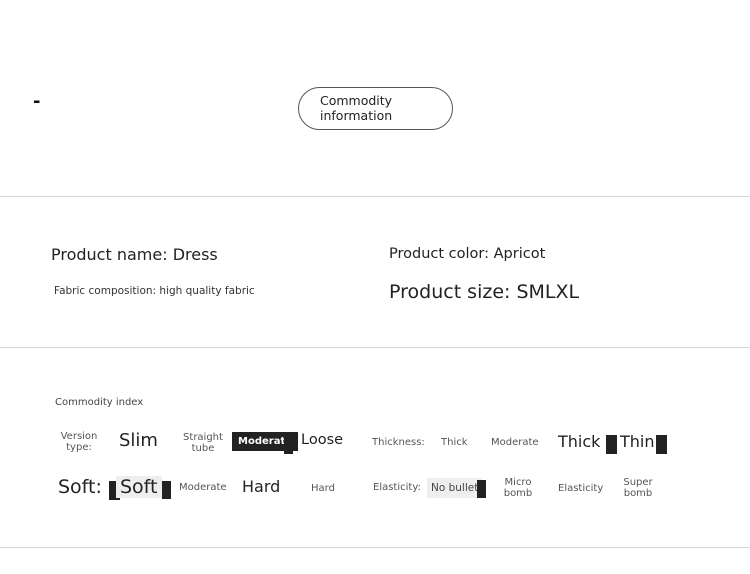 This screenshot has width=750, height=574. I want to click on elasticity-option-bomb: bomb, so click(518, 493).